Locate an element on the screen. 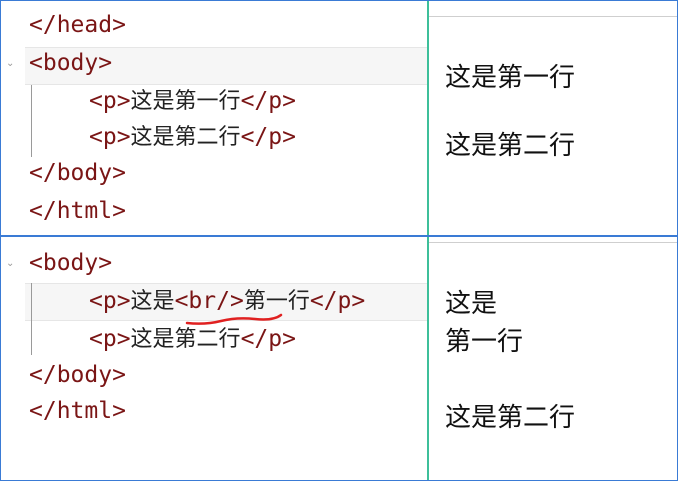 This screenshot has height=481, width=678. preview-line-1a: 这是 is located at coordinates (471, 304).